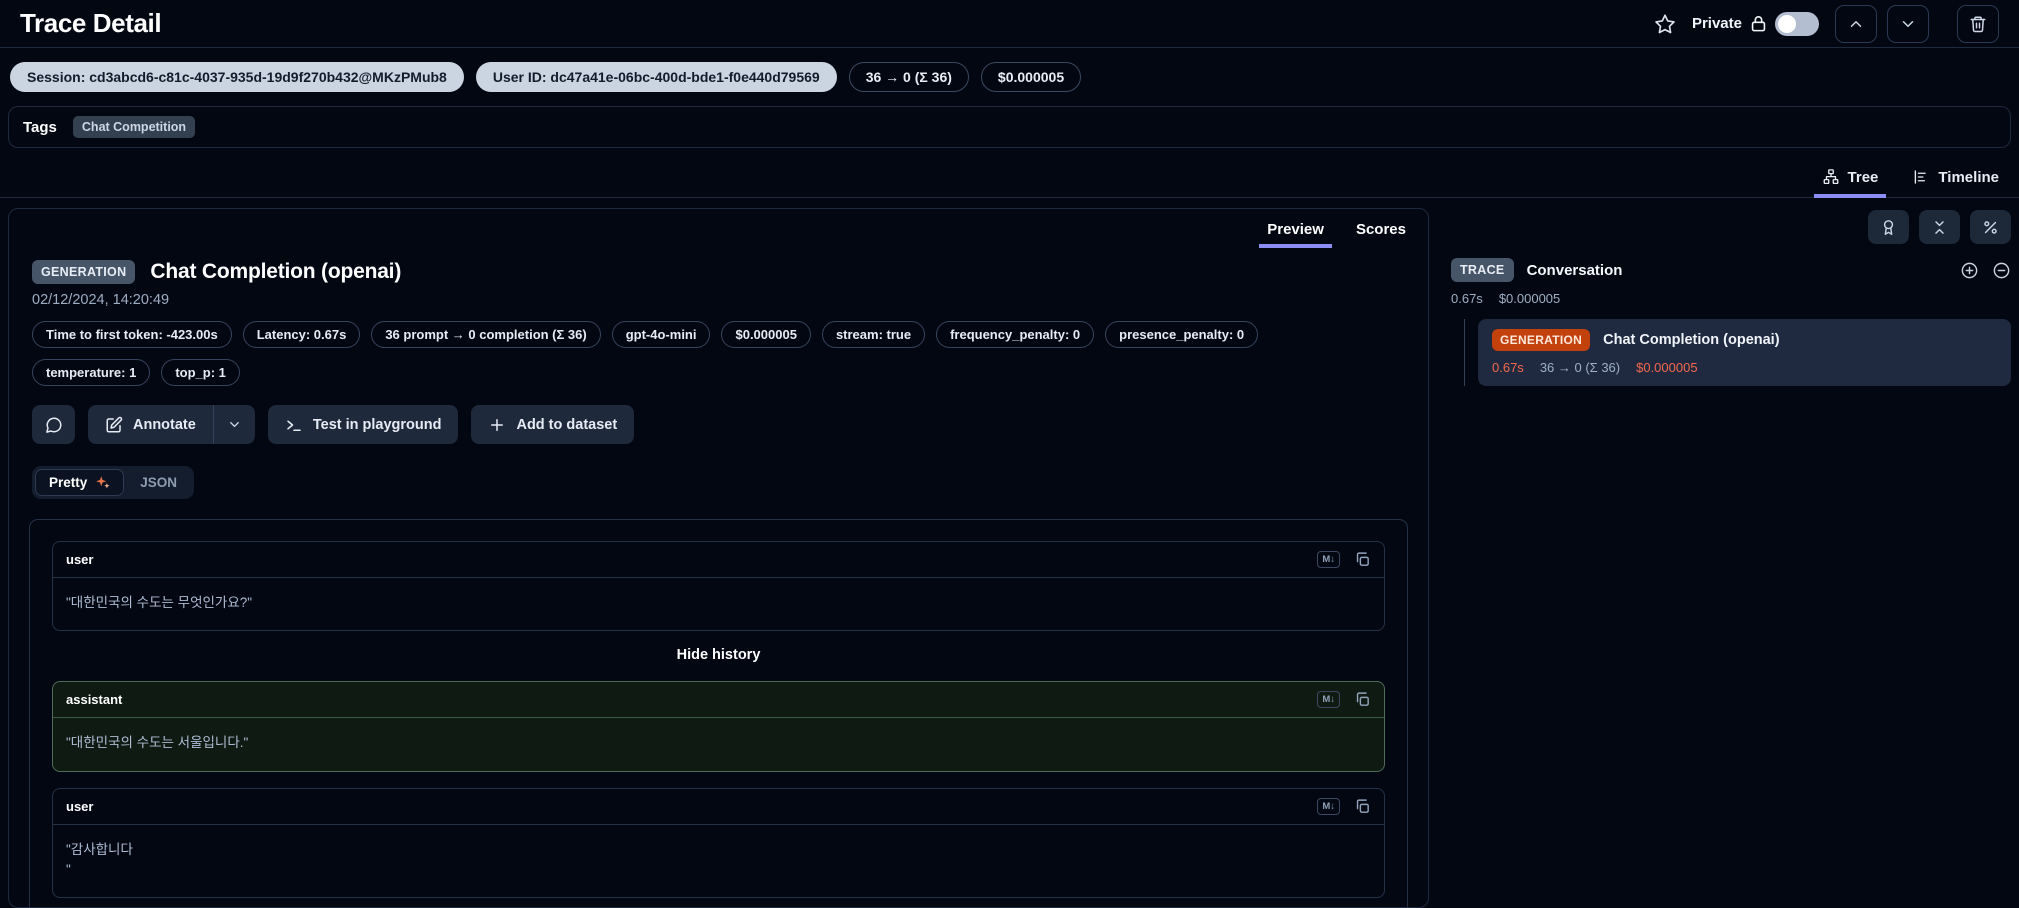 This screenshot has width=2019, height=908. I want to click on tree-icon, so click(1830, 177).